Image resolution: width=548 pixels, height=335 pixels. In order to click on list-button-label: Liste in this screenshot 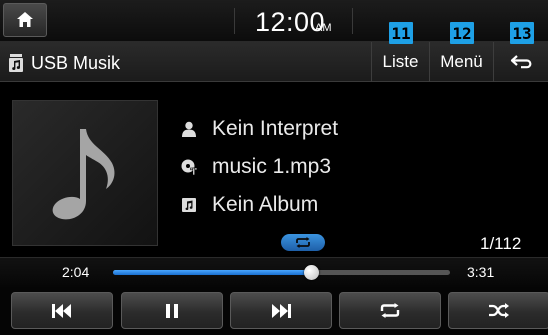, I will do `click(400, 61)`.